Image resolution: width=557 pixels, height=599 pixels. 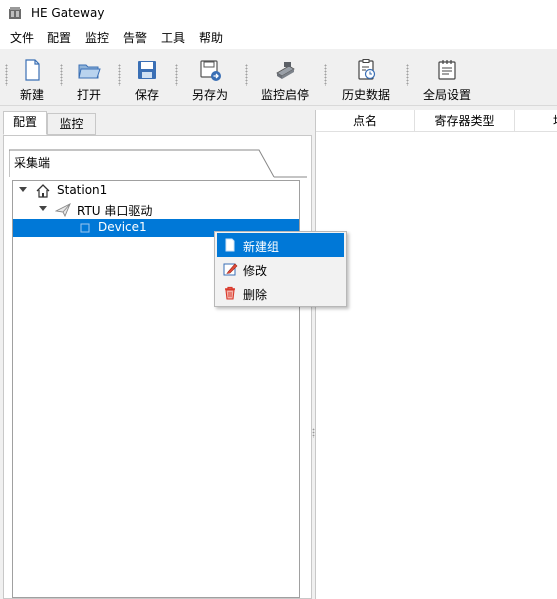 I want to click on menu-label-delete: 删除, so click(x=255, y=295).